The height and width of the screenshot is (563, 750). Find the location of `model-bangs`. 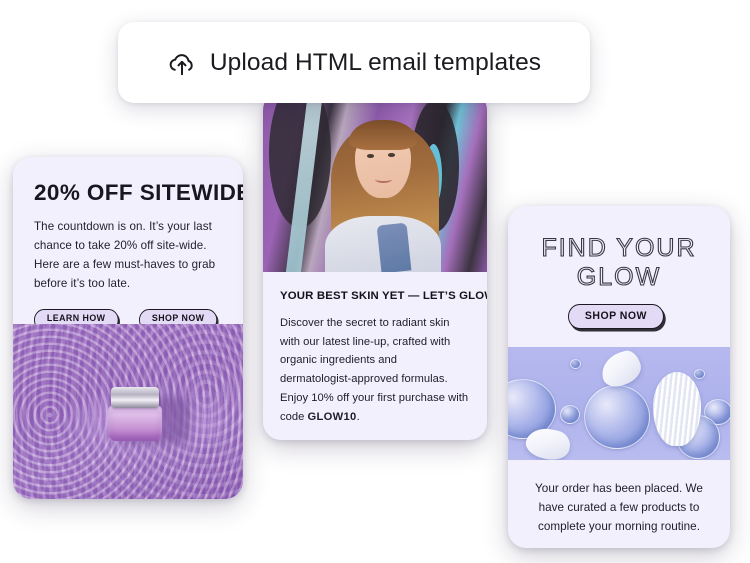

model-bangs is located at coordinates (383, 135).